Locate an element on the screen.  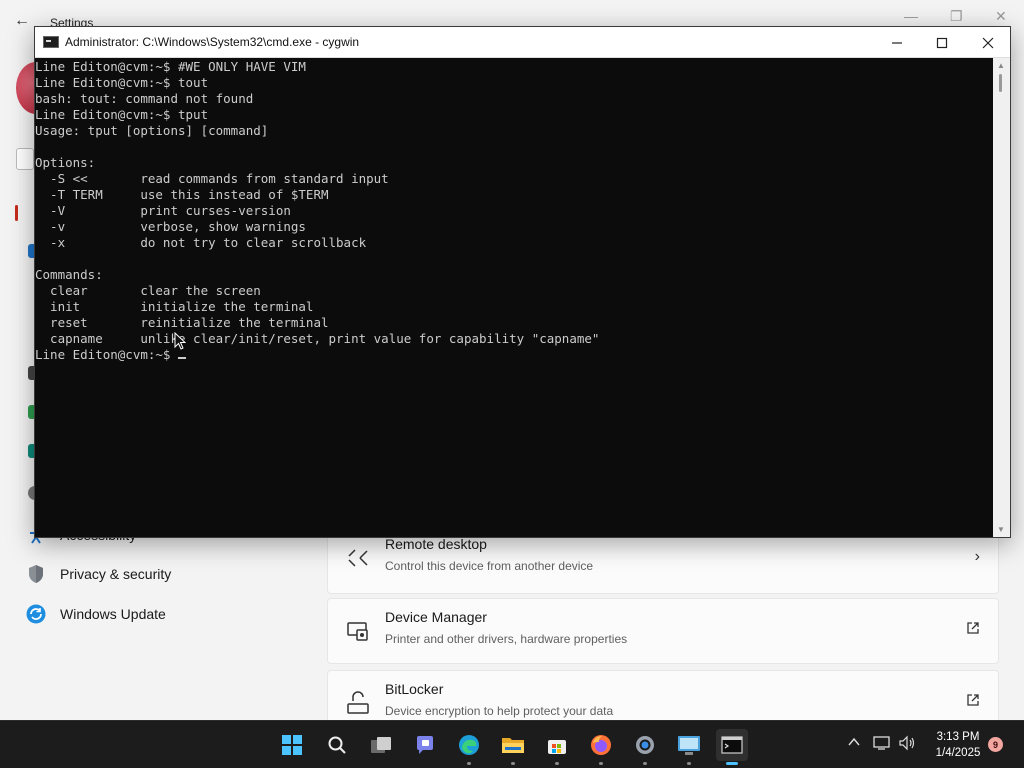
chat-icon is located at coordinates (425, 745).